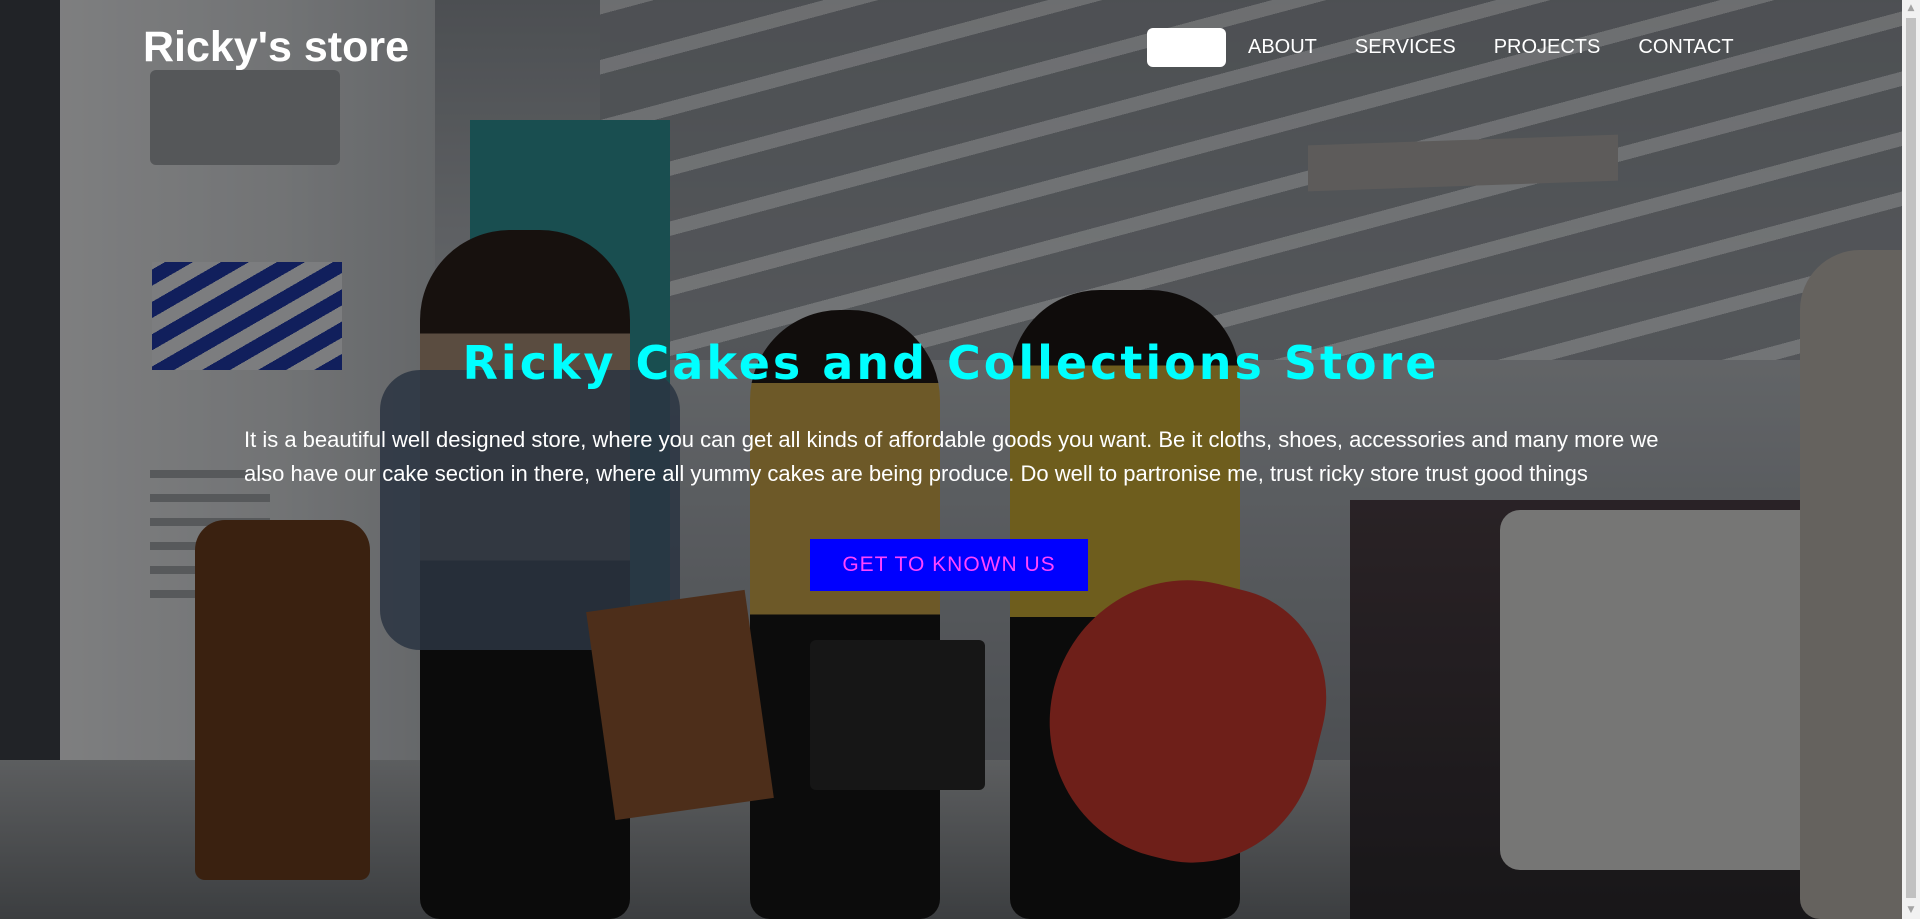 This screenshot has width=1920, height=919. I want to click on main-nav: ABOUT SERVICES PROJECTS CONTACT, so click(1440, 47).